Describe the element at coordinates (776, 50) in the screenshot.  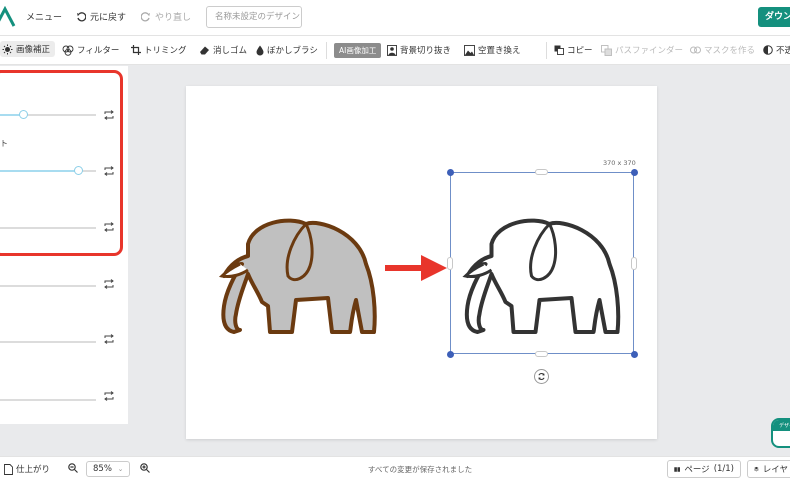
I see `tool-opacity: 不透` at that location.